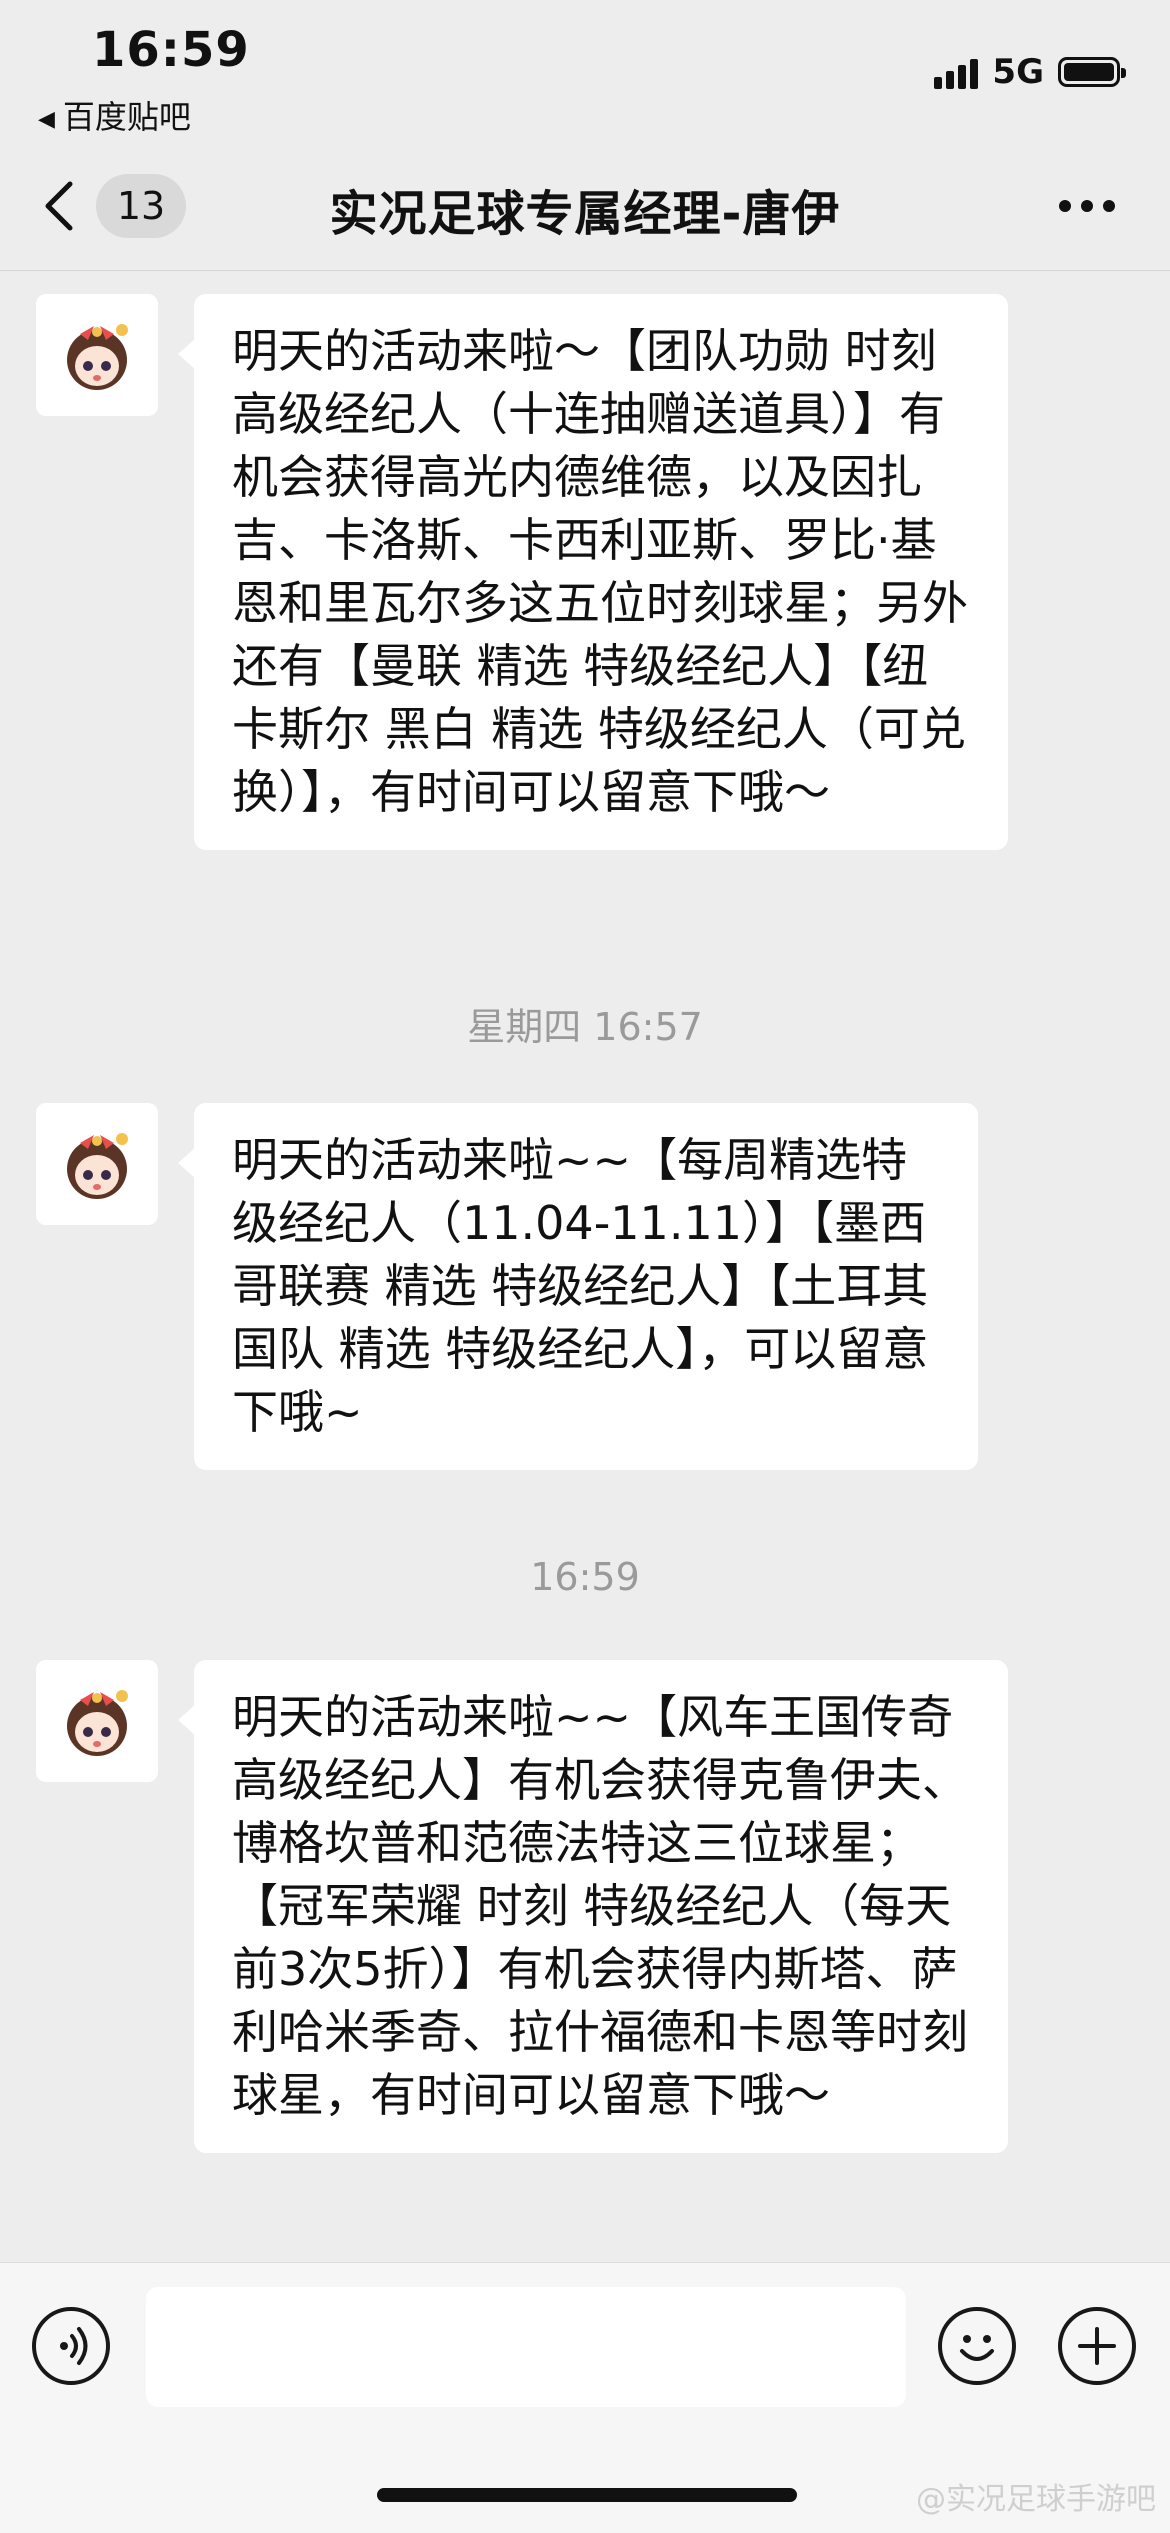 The width and height of the screenshot is (1170, 2533). What do you see at coordinates (585, 1577) in the screenshot?
I see `timestamp: 16:59` at bounding box center [585, 1577].